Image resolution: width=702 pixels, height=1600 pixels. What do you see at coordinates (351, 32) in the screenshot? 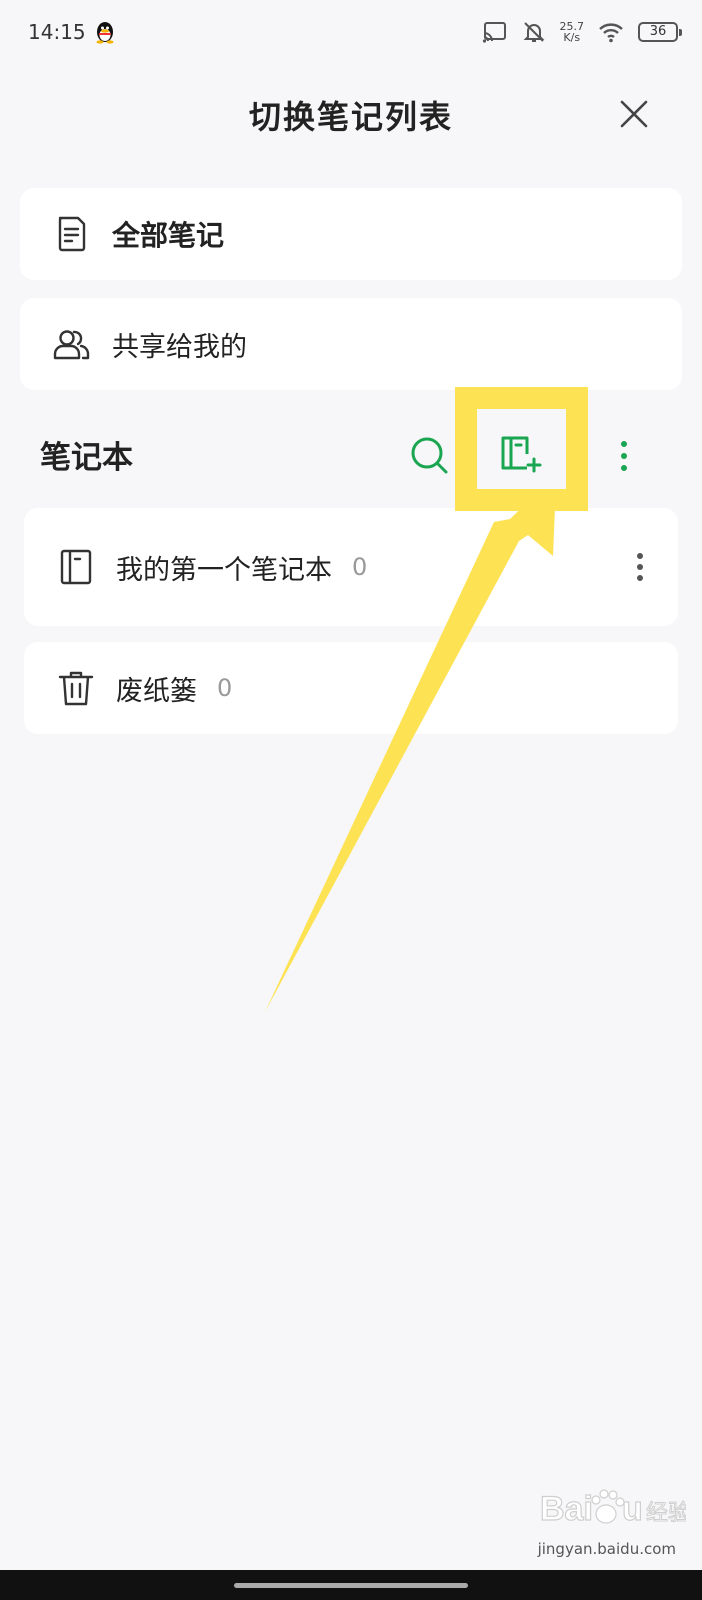
I see `status-bar: 14:15 25.7 K/s 36` at bounding box center [351, 32].